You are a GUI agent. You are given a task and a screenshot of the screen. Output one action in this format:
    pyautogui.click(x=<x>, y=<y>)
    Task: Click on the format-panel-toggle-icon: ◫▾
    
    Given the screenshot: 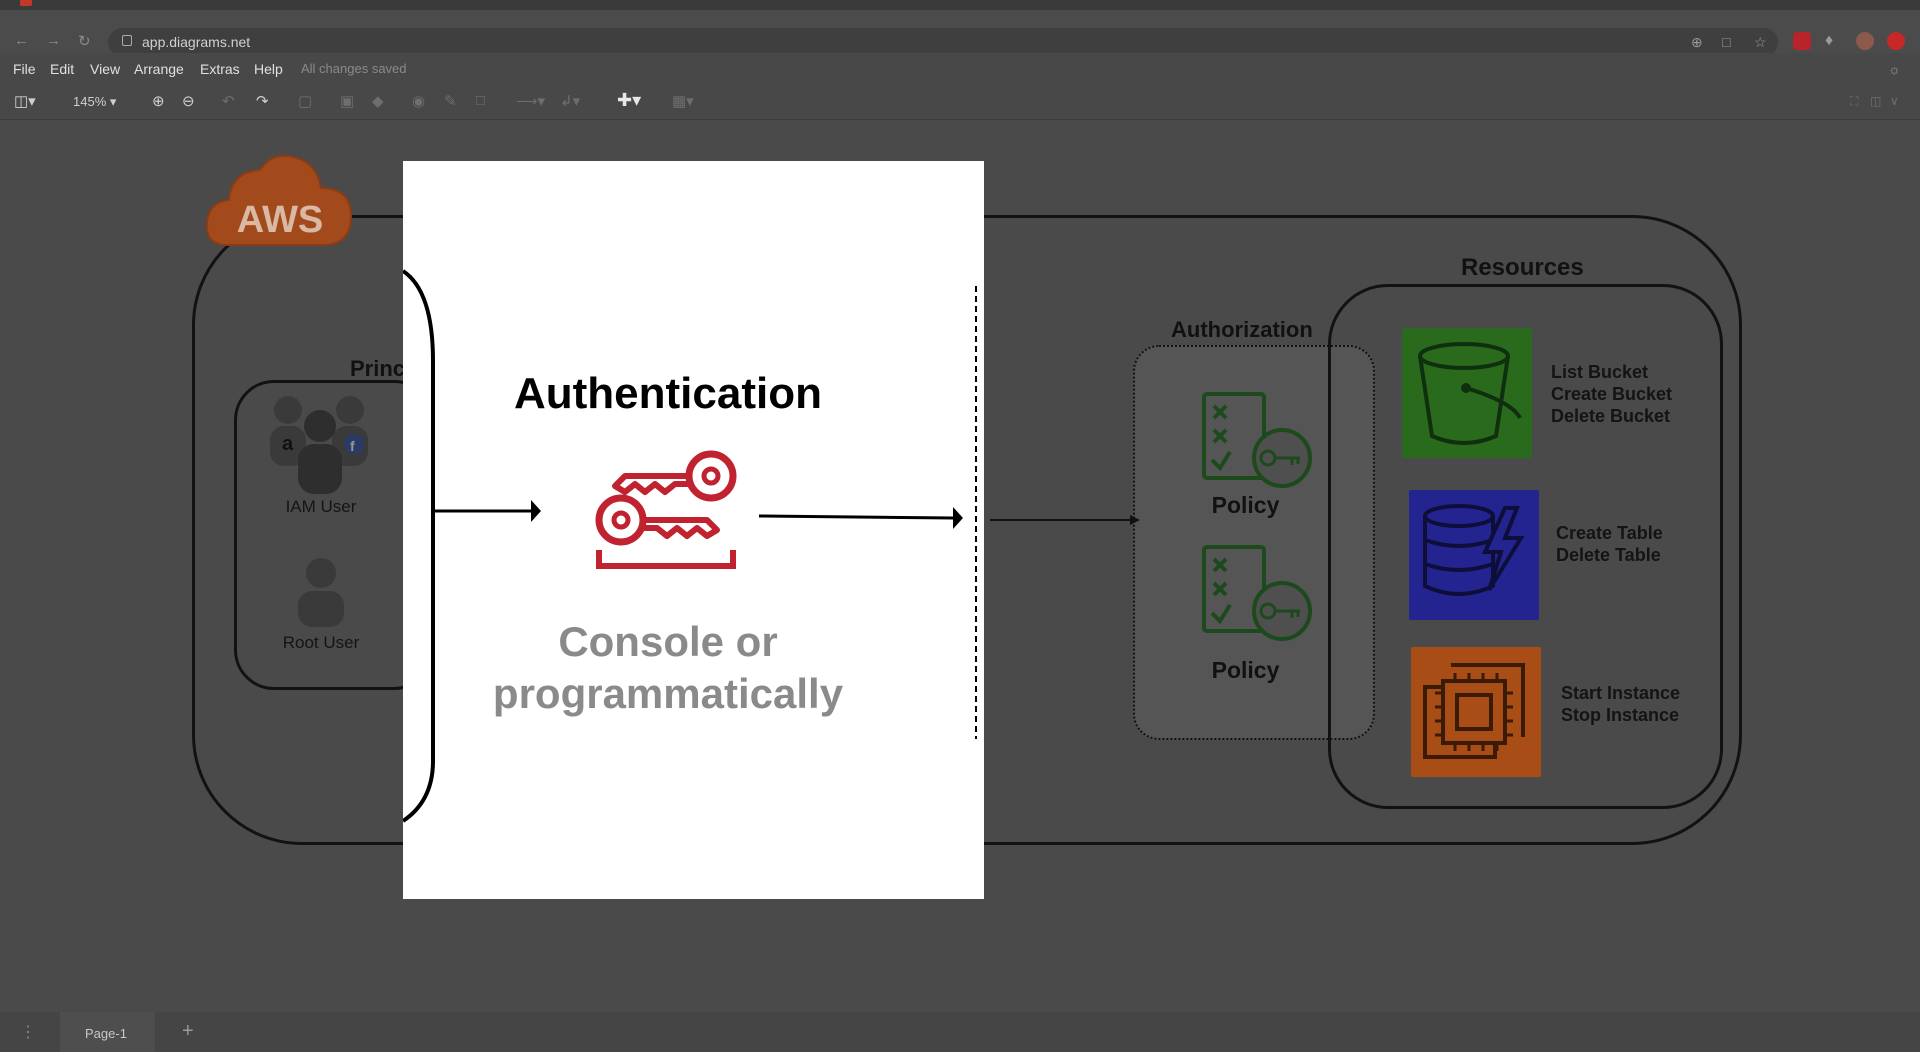 What is the action you would take?
    pyautogui.click(x=25, y=101)
    